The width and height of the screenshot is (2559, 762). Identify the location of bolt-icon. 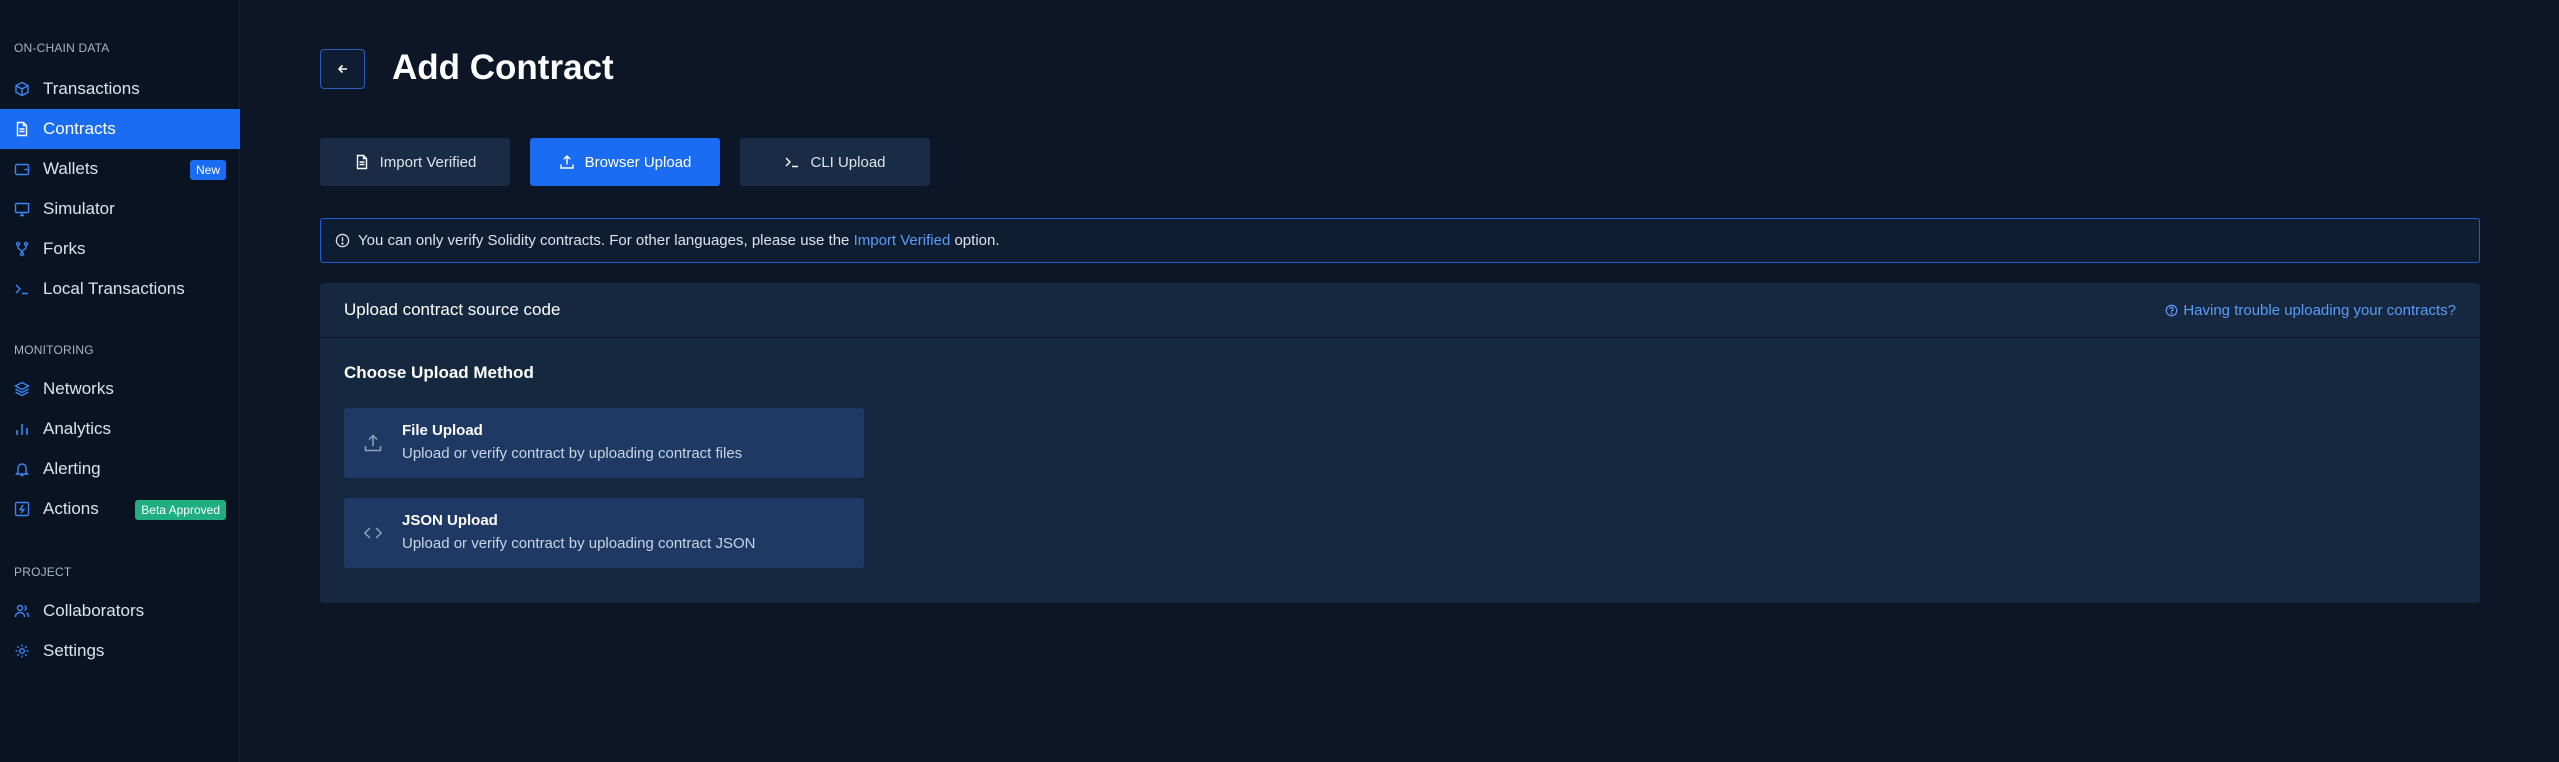
(22, 509).